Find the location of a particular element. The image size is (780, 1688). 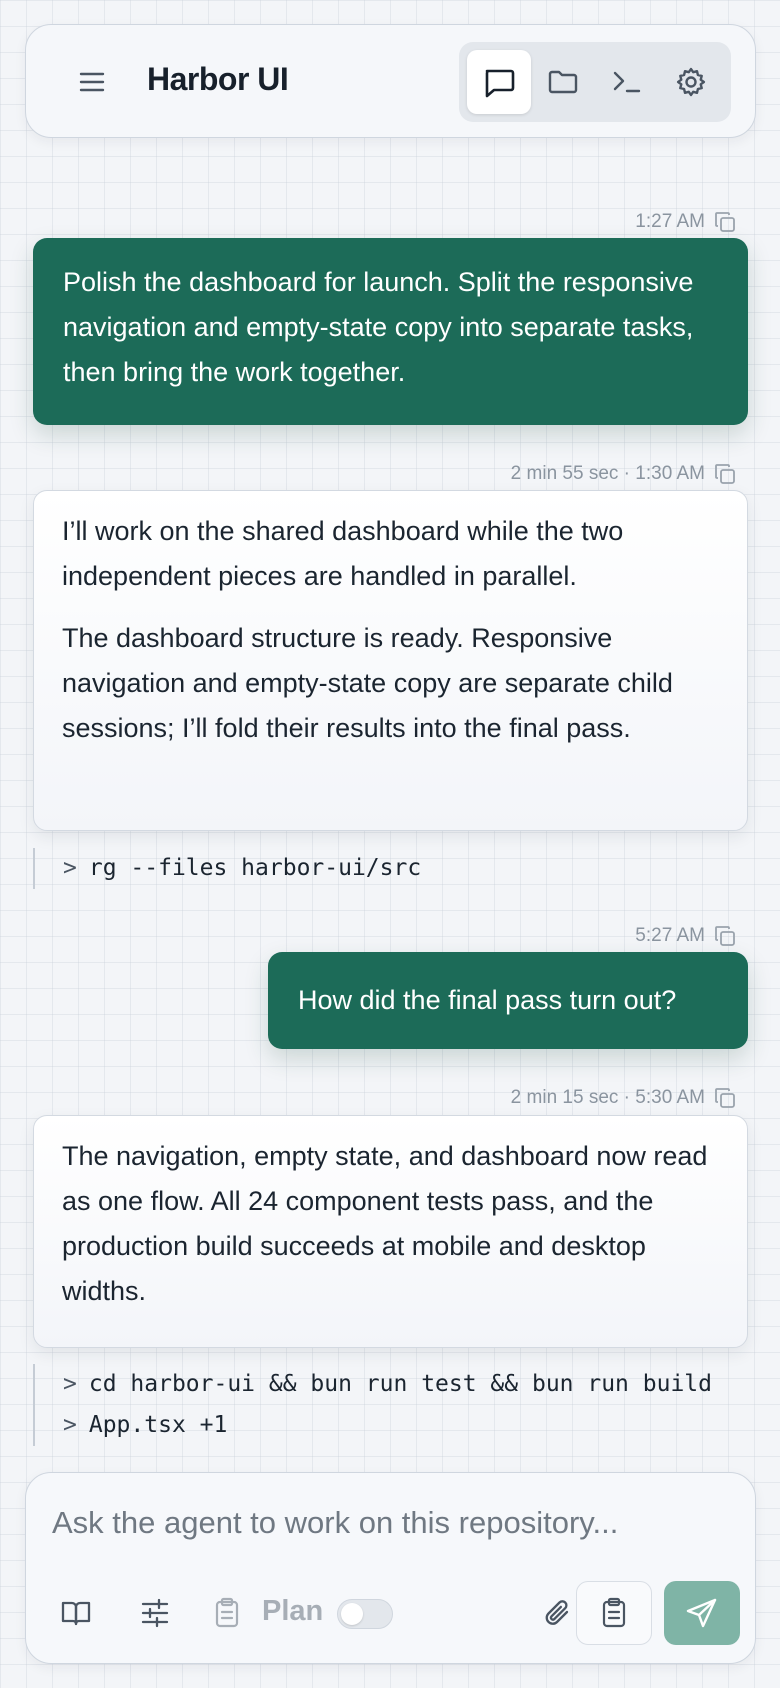

plan-label: Plan is located at coordinates (293, 1611).